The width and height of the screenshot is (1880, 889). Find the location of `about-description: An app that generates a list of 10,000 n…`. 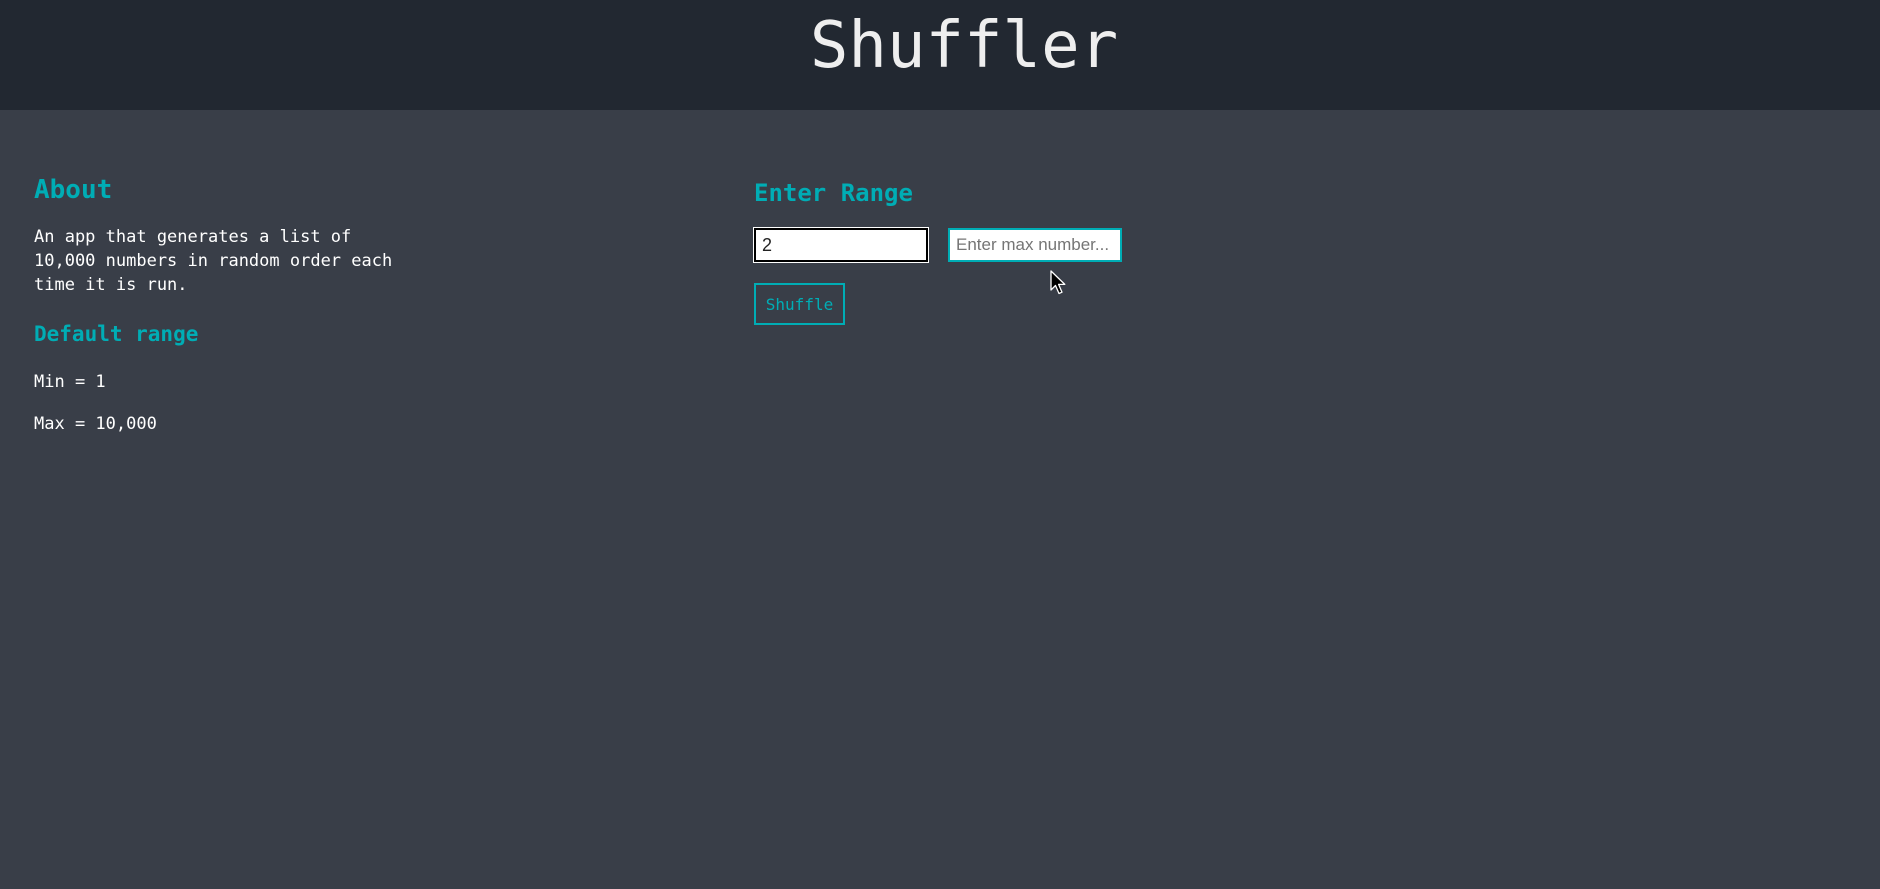

about-description: An app that generates a list of 10,000 n… is located at coordinates (213, 261).